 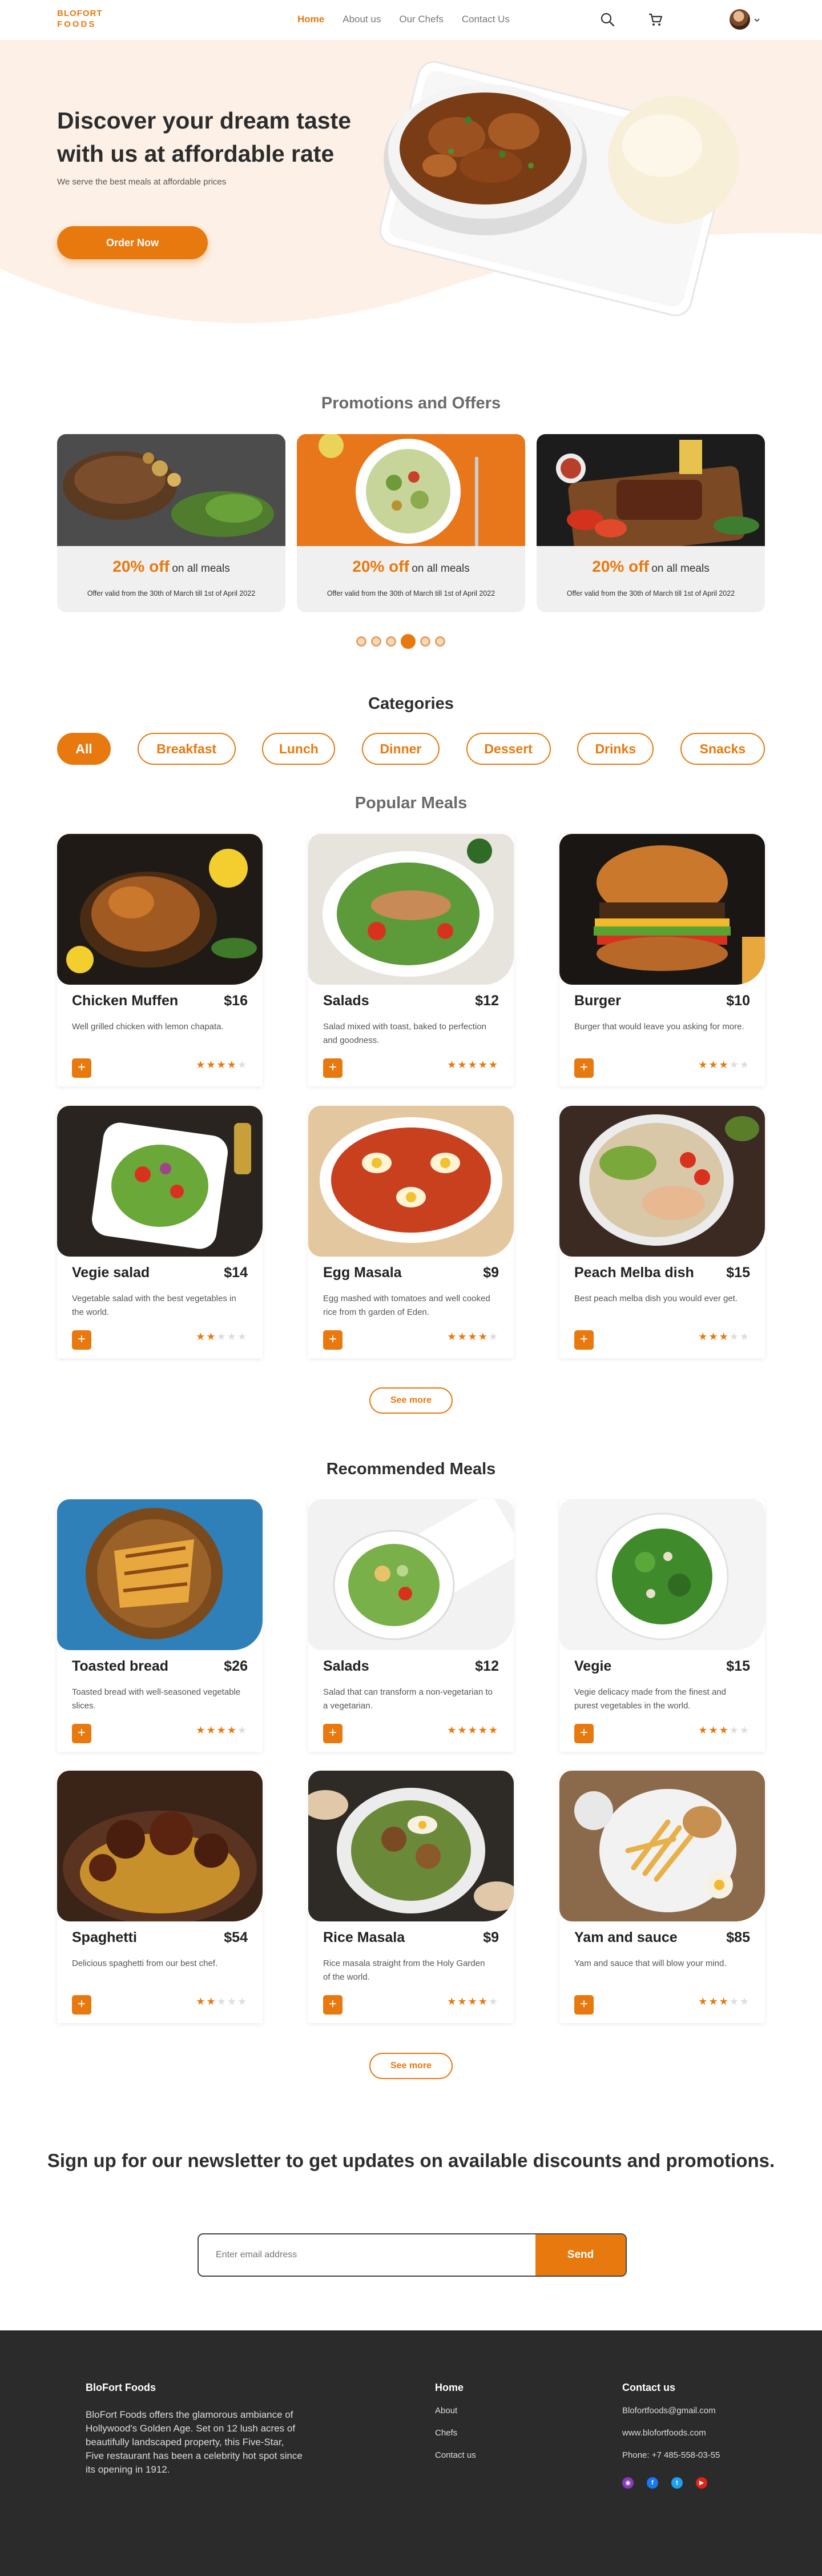 I want to click on order-now-button: Order Now, so click(x=132, y=242).